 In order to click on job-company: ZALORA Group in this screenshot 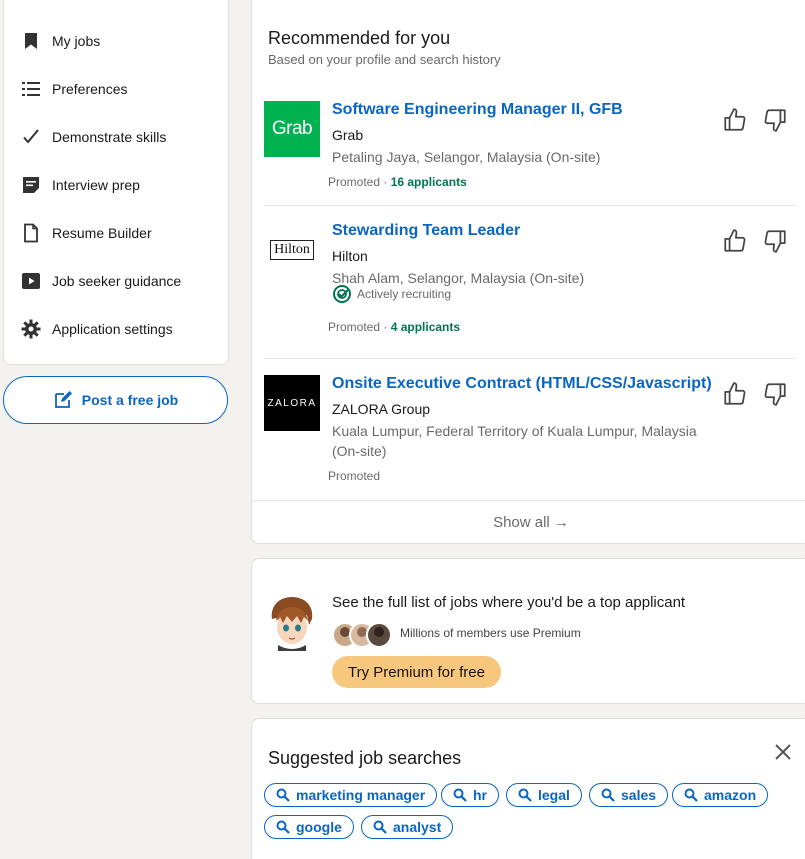, I will do `click(381, 409)`.